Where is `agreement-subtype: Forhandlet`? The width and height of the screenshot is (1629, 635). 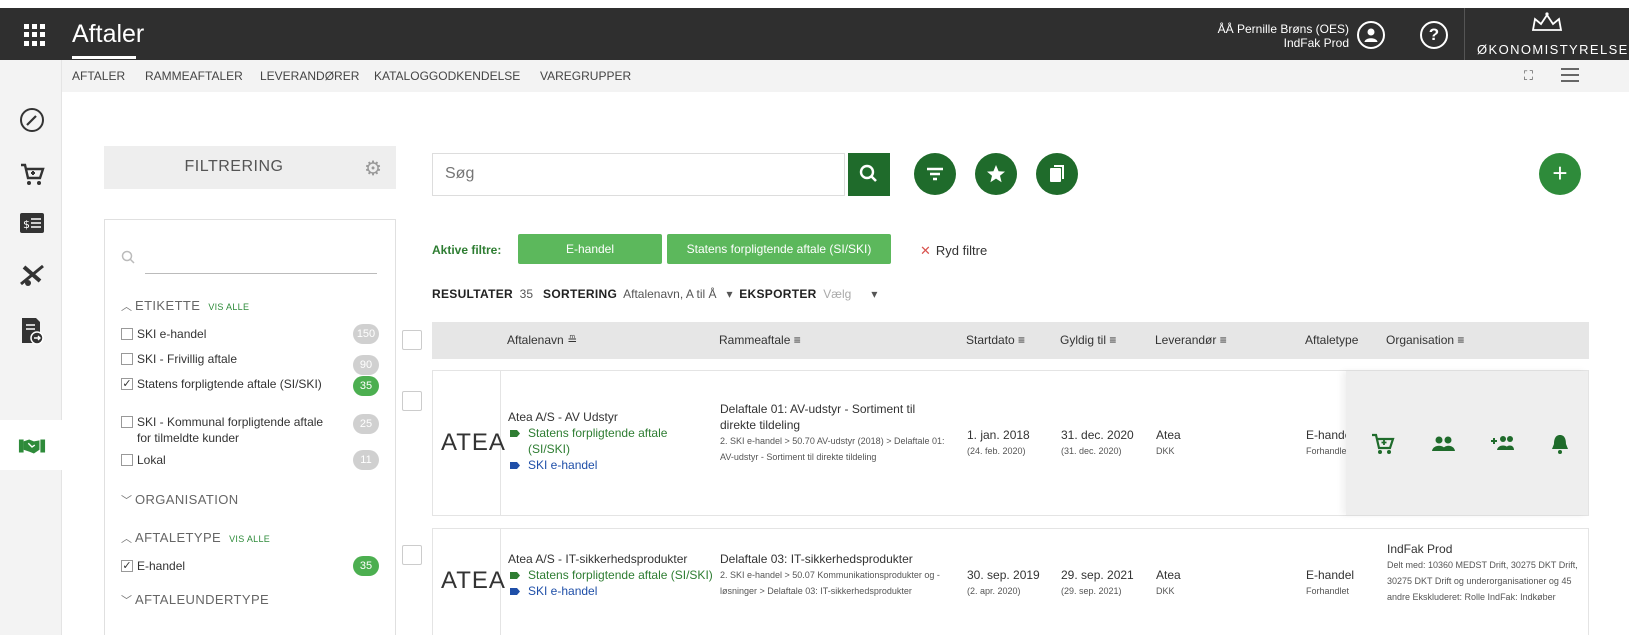
agreement-subtype: Forhandlet is located at coordinates (1328, 591).